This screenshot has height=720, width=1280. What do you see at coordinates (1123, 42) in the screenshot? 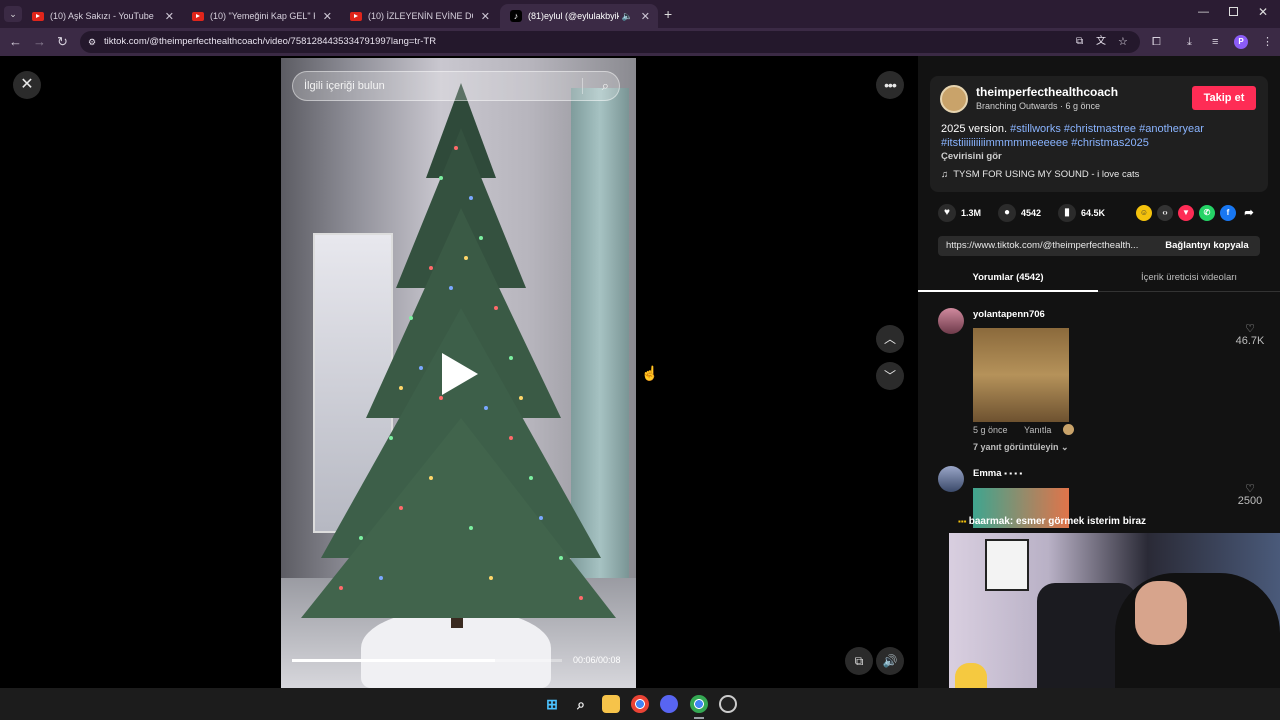
I see `bookmark-star-icon: ☆` at bounding box center [1123, 42].